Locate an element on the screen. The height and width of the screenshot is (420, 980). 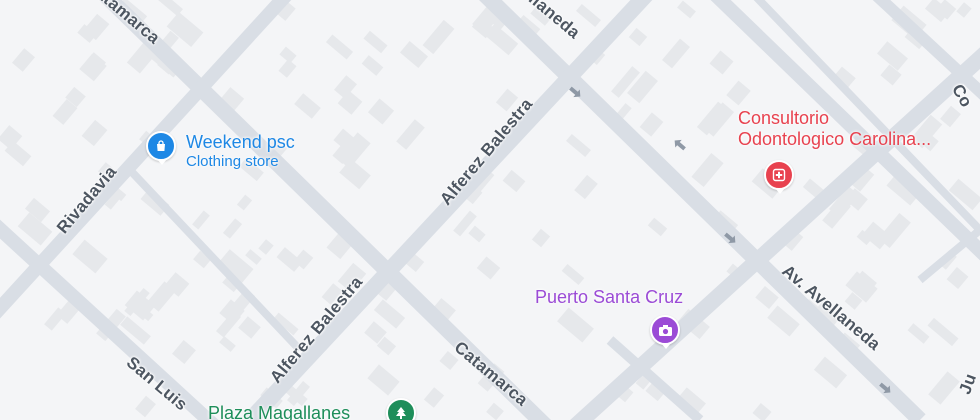
poi-weekend-pin is located at coordinates (161, 148).